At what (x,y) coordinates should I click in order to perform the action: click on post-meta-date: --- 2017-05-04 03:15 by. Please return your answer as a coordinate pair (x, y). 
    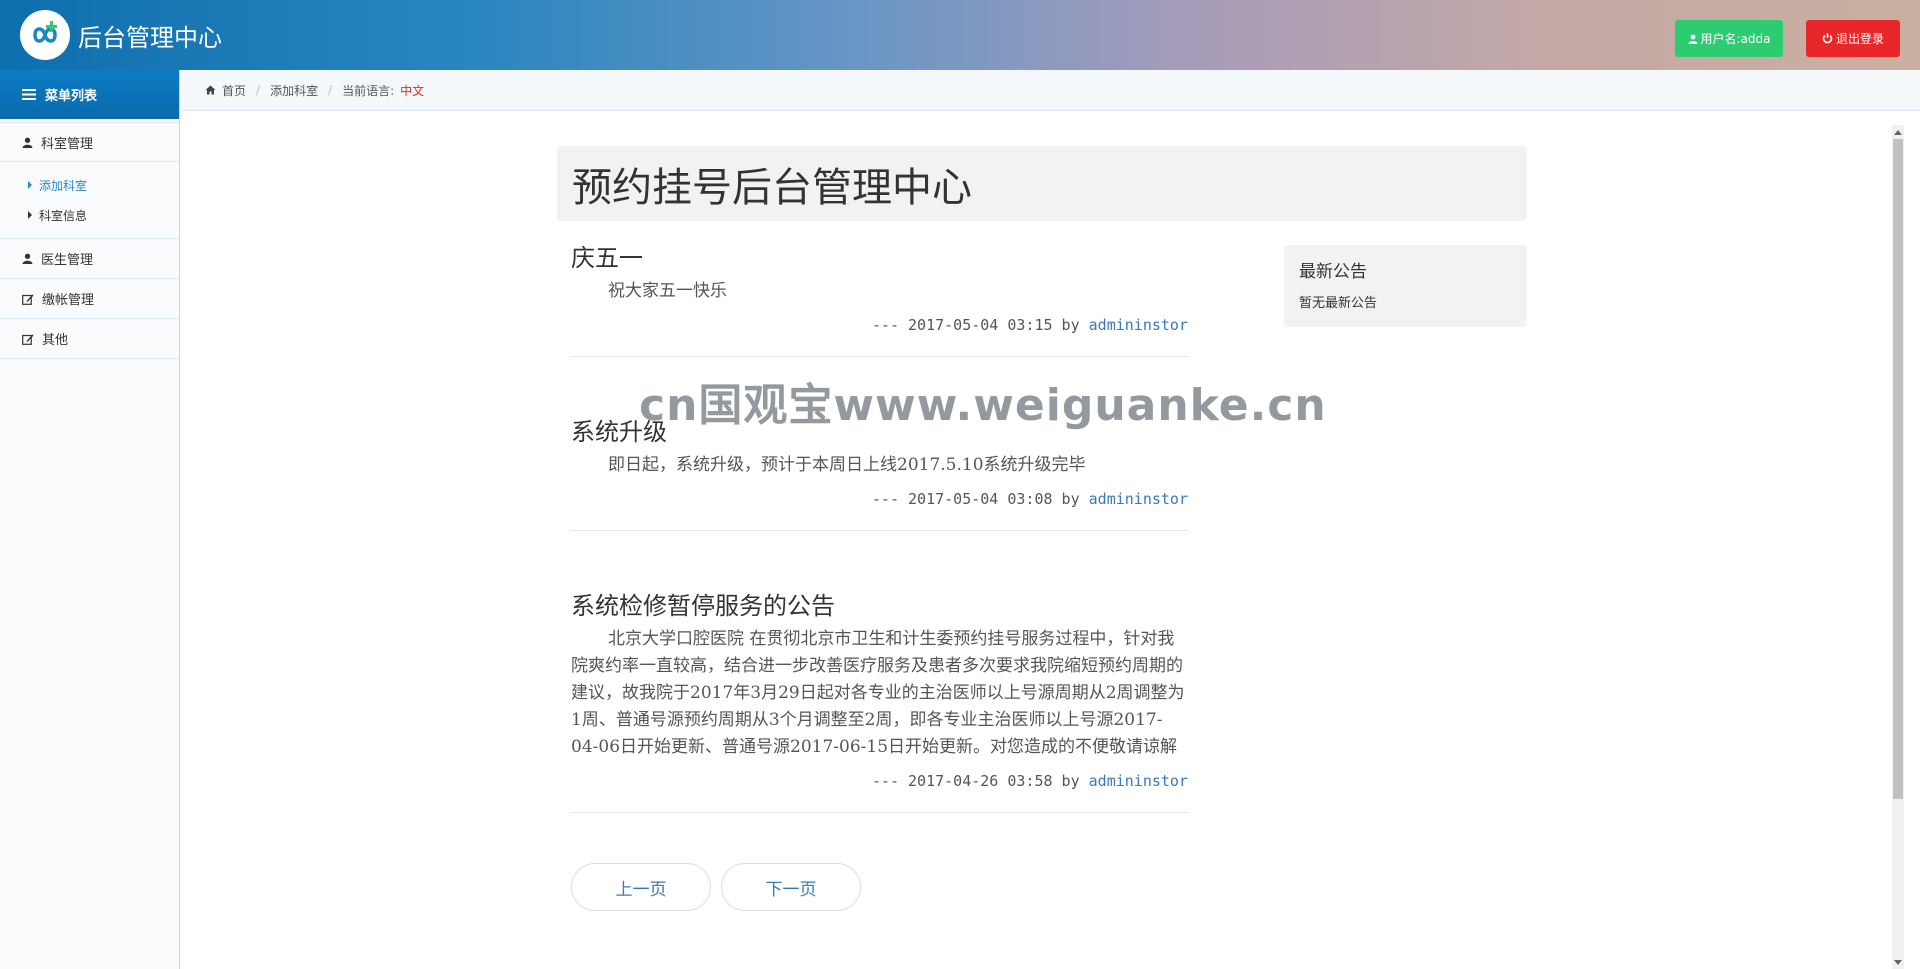
    Looking at the image, I should click on (980, 325).